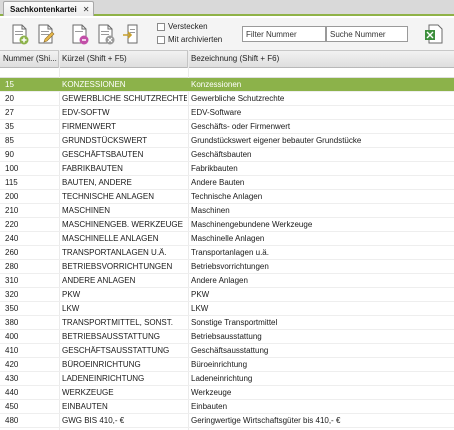 This screenshot has width=454, height=430. I want to click on table-row: 210 MASCHINEN Maschinen, so click(227, 211).